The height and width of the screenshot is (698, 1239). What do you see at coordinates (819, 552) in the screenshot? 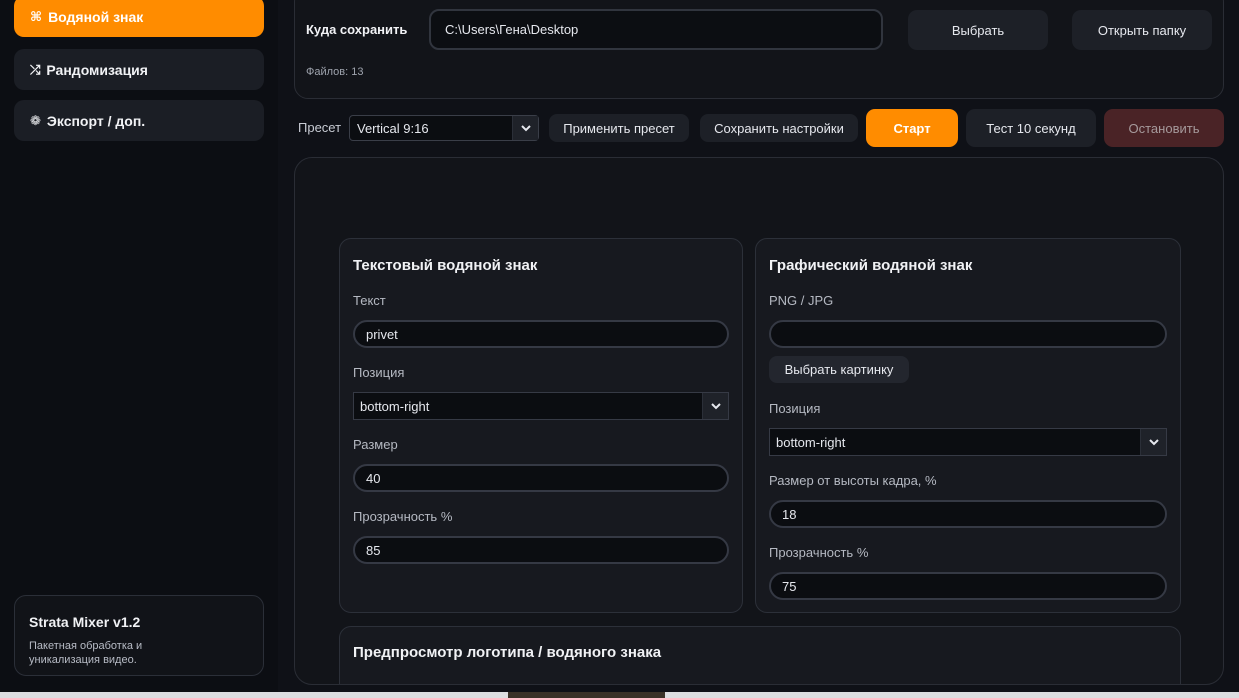
I see `image-opacity-label: Прозрачность %` at bounding box center [819, 552].